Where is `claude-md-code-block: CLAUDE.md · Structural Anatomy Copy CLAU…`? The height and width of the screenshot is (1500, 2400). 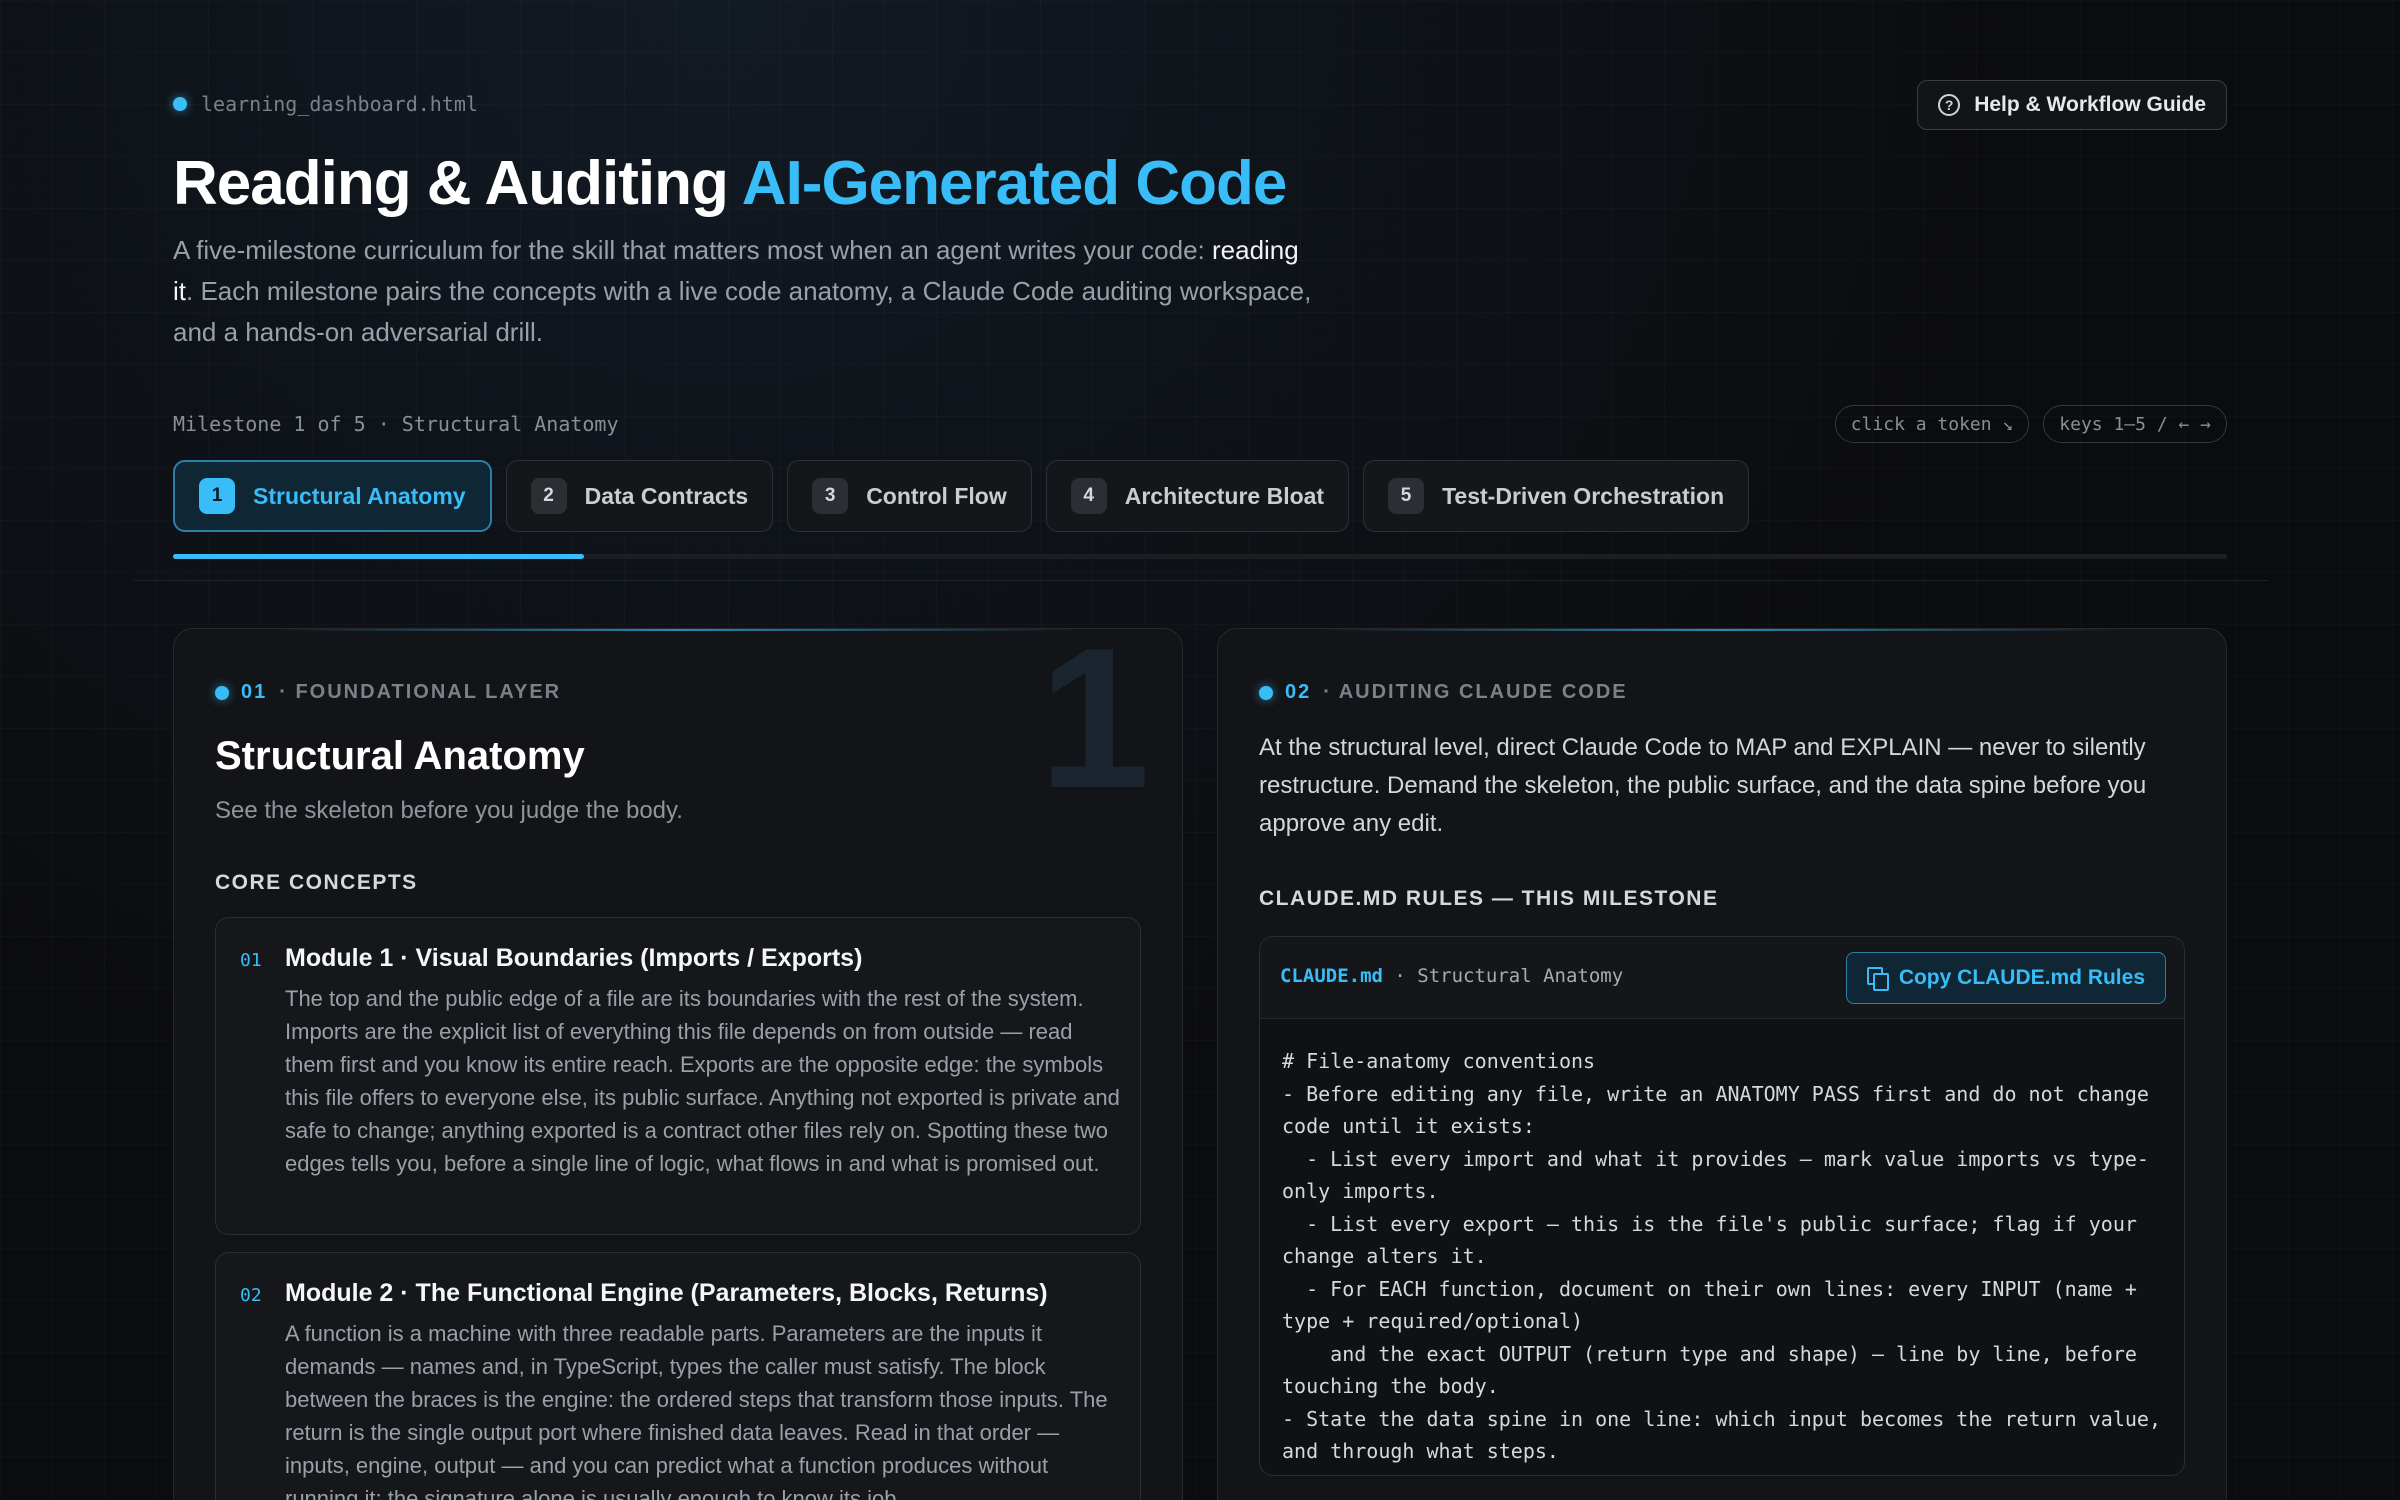
claude-md-code-block: CLAUDE.md · Structural Anatomy Copy CLAU… is located at coordinates (1722, 1206).